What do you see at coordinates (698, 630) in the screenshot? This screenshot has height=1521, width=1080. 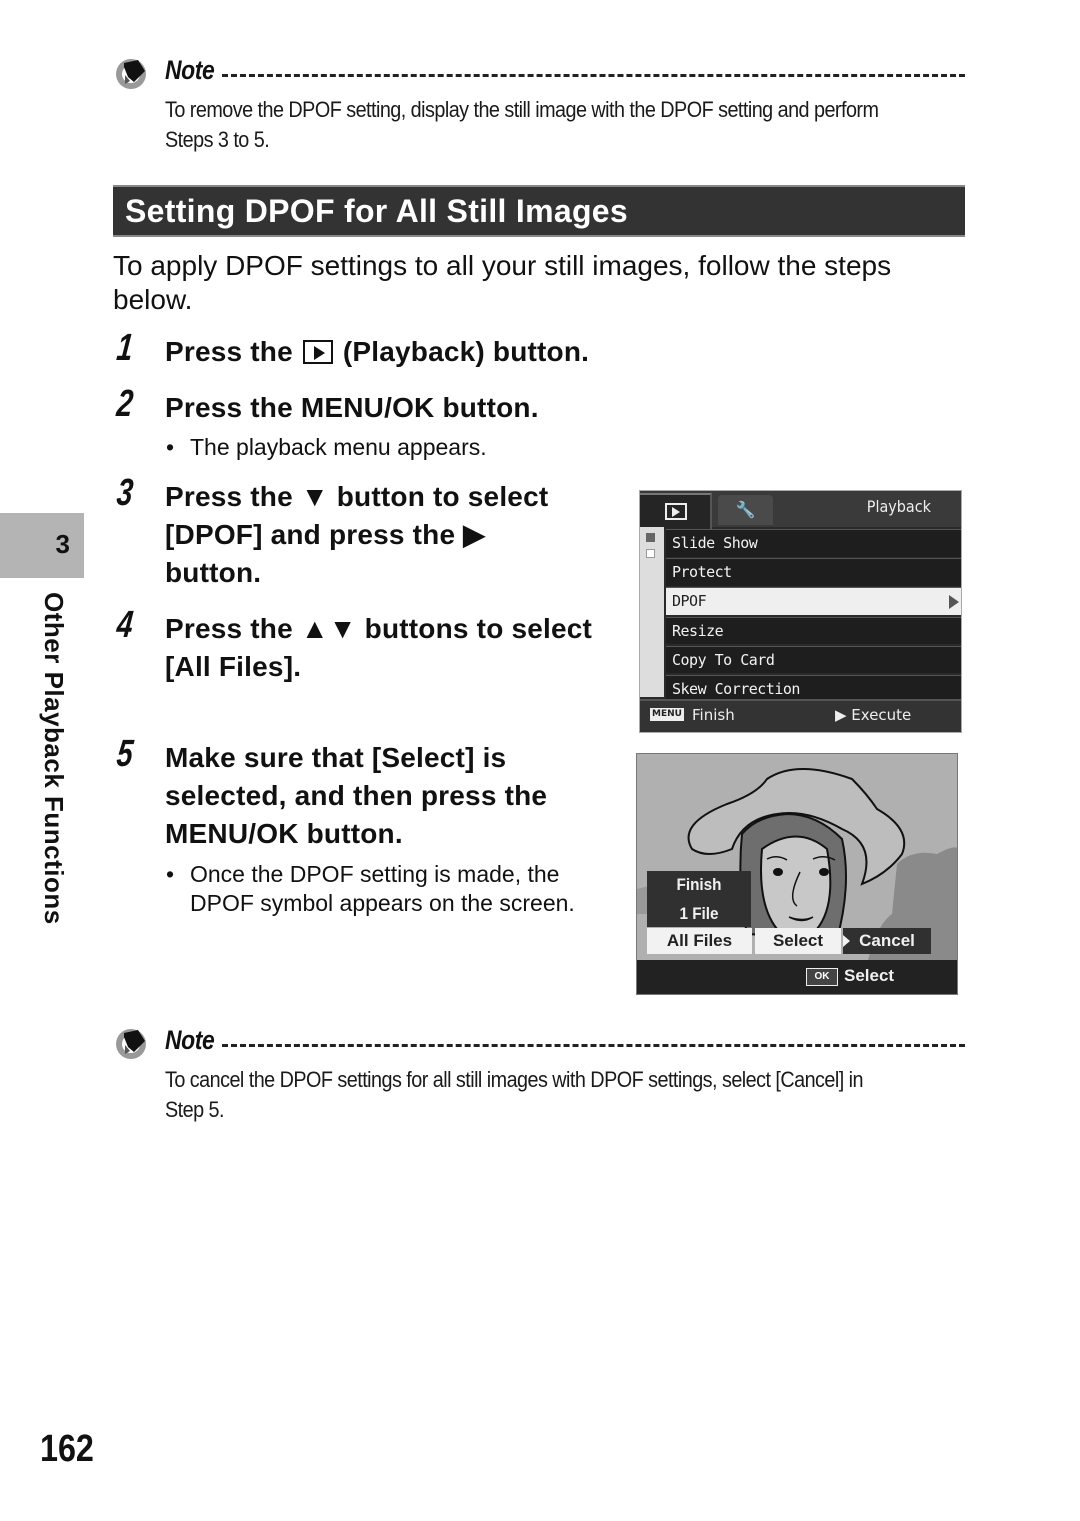 I see `menu-item-label: Resize` at bounding box center [698, 630].